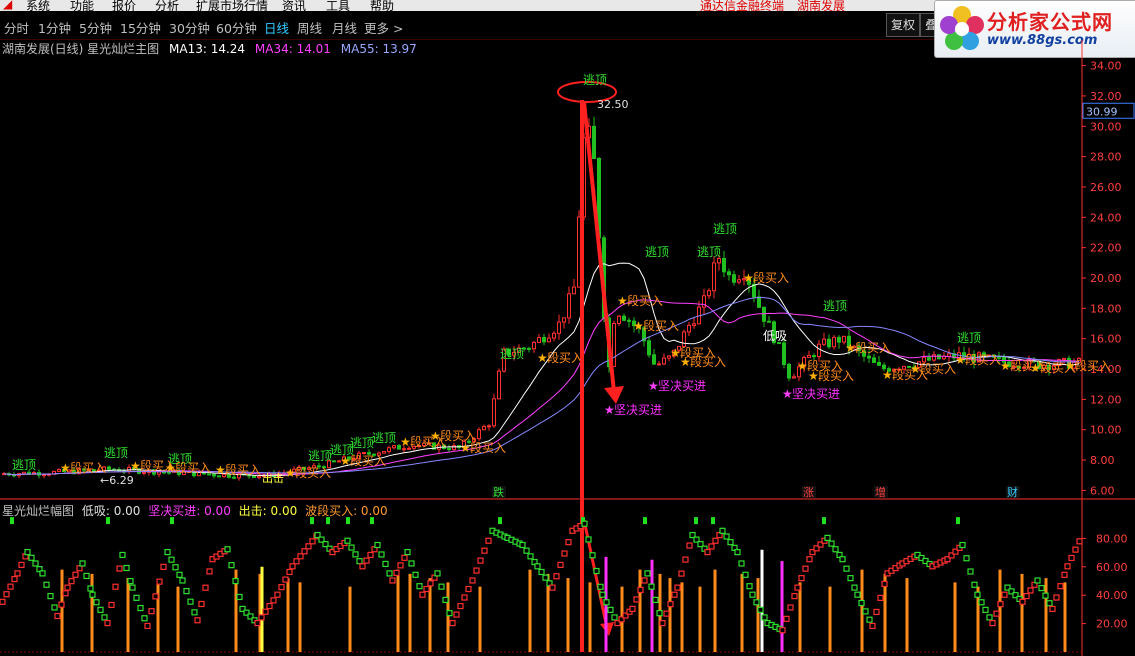 This screenshot has height=656, width=1135. Describe the element at coordinates (1106, 430) in the screenshot. I see `price-tick-label-12: 10.00` at that location.